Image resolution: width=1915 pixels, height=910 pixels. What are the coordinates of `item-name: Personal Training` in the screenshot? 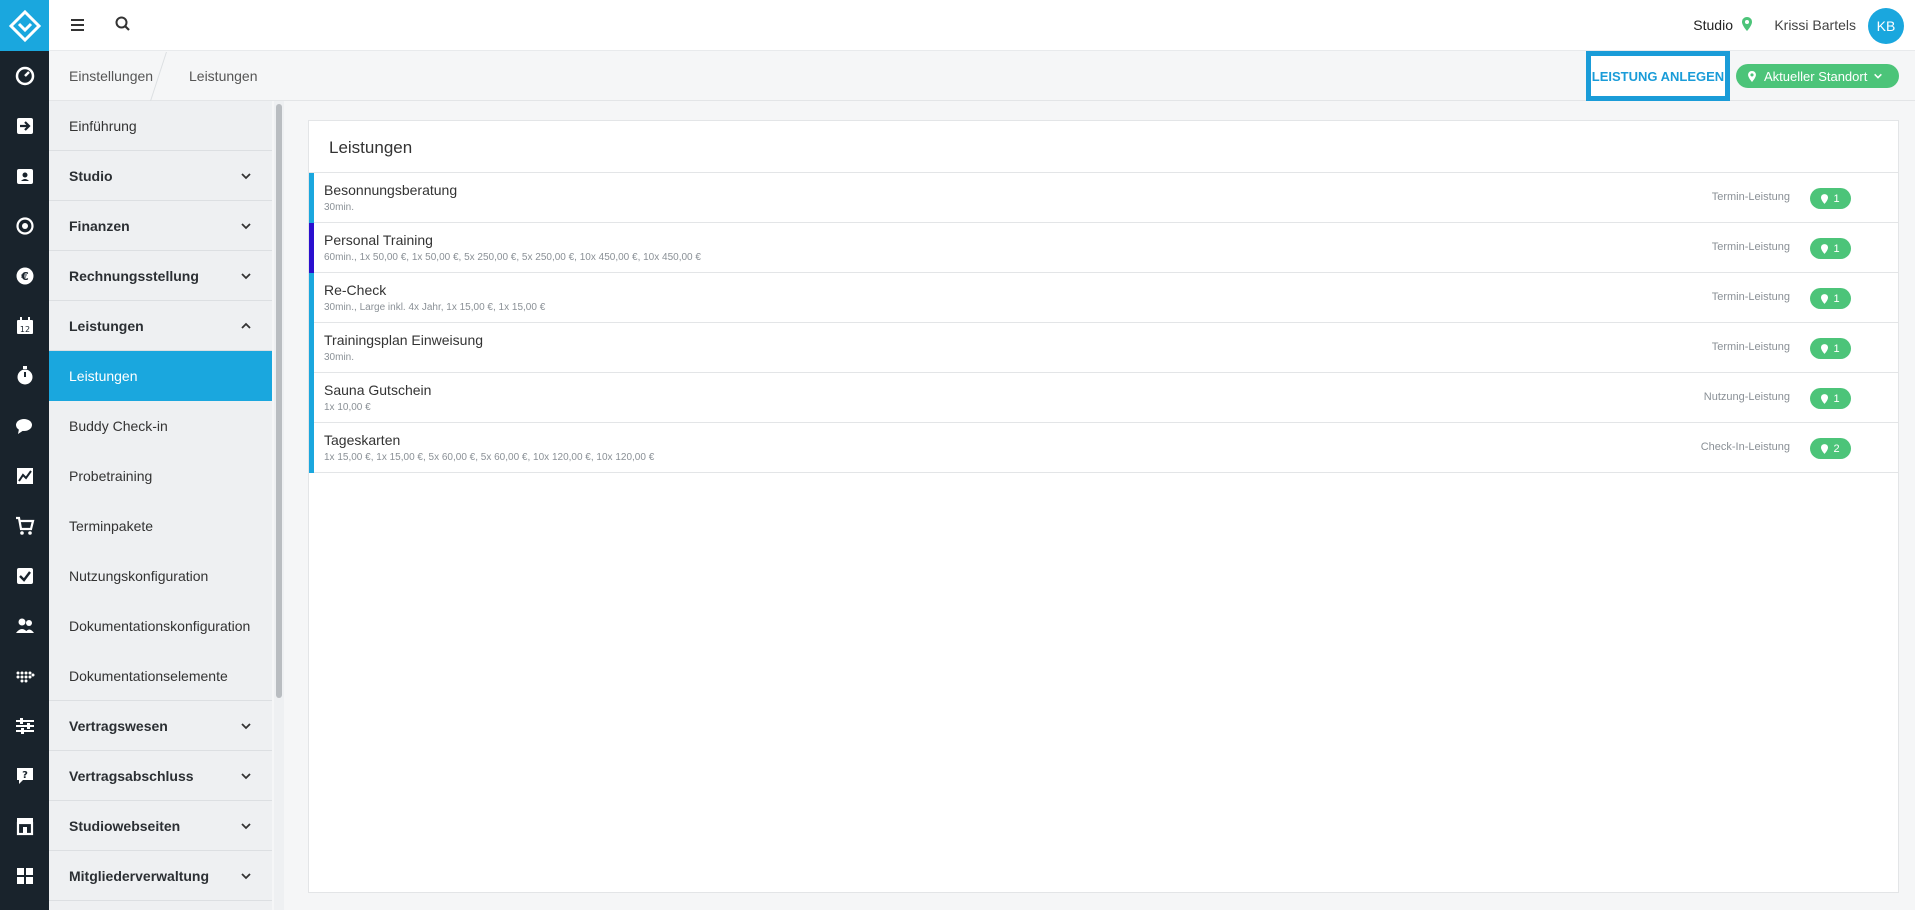 It's located at (378, 240).